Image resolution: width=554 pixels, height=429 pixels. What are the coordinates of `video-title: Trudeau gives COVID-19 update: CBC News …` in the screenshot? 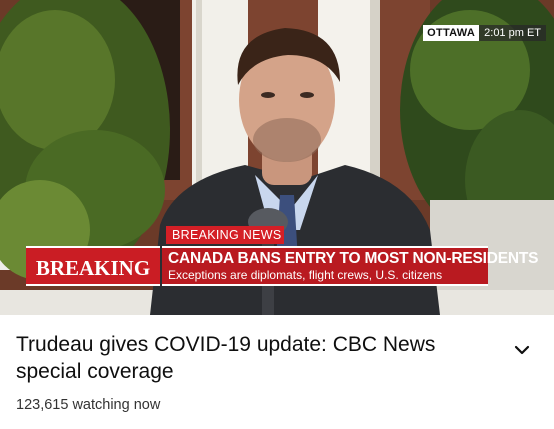 It's located at (251, 358).